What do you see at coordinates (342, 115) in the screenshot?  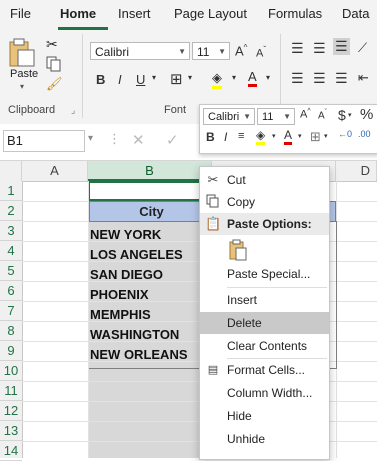 I see `currency-icon: $` at bounding box center [342, 115].